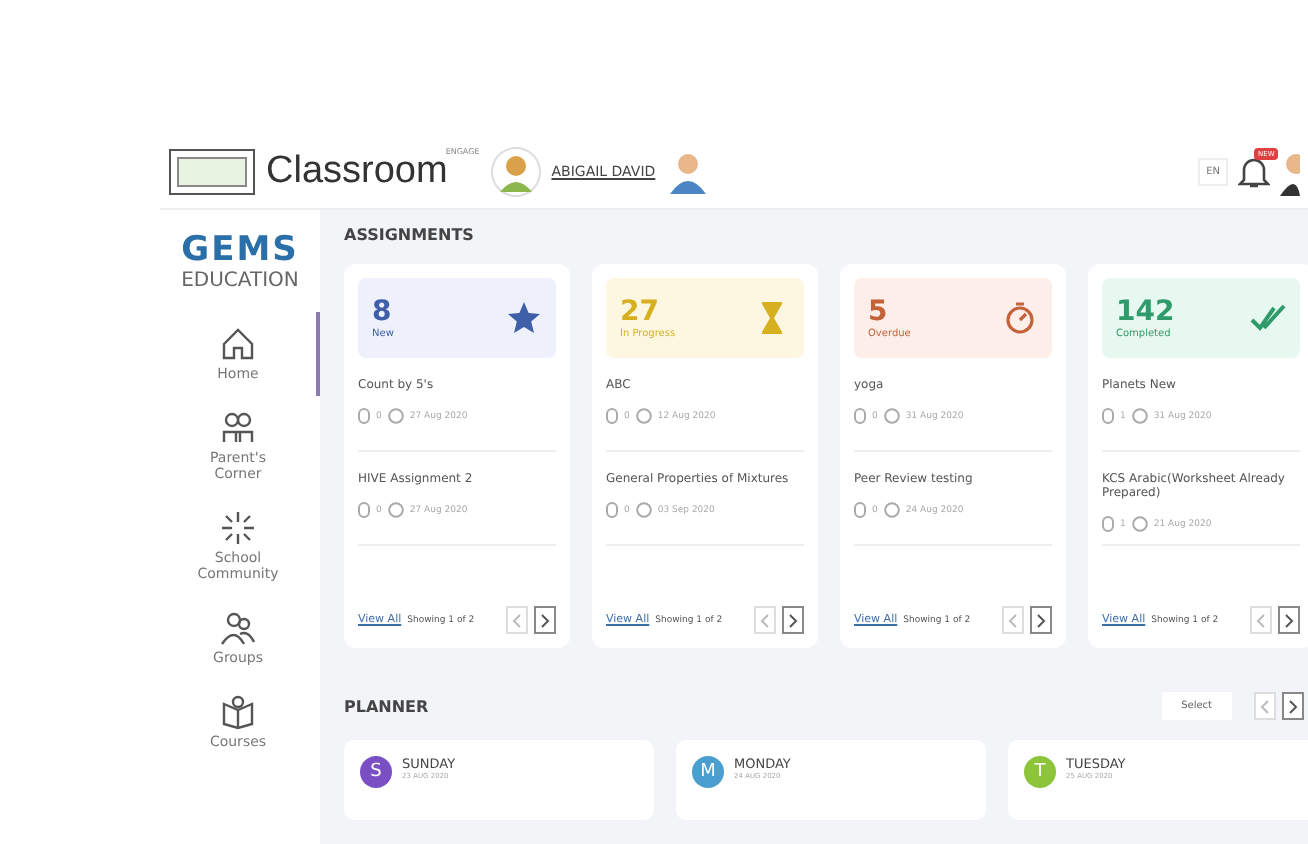 This screenshot has height=844, width=1308. I want to click on logo-text: GEMS, so click(240, 250).